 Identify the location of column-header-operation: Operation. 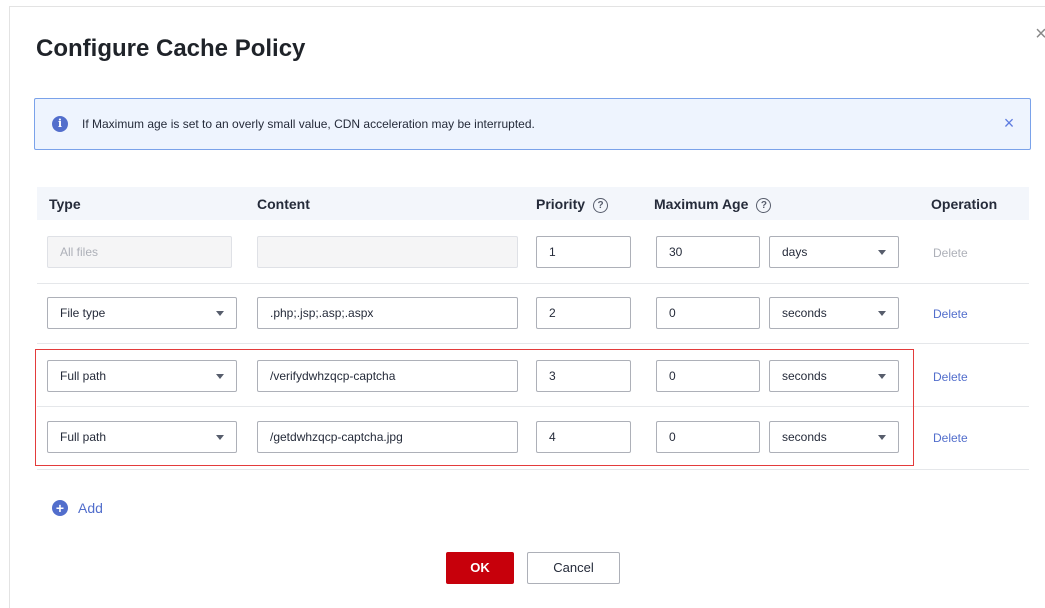
(964, 204).